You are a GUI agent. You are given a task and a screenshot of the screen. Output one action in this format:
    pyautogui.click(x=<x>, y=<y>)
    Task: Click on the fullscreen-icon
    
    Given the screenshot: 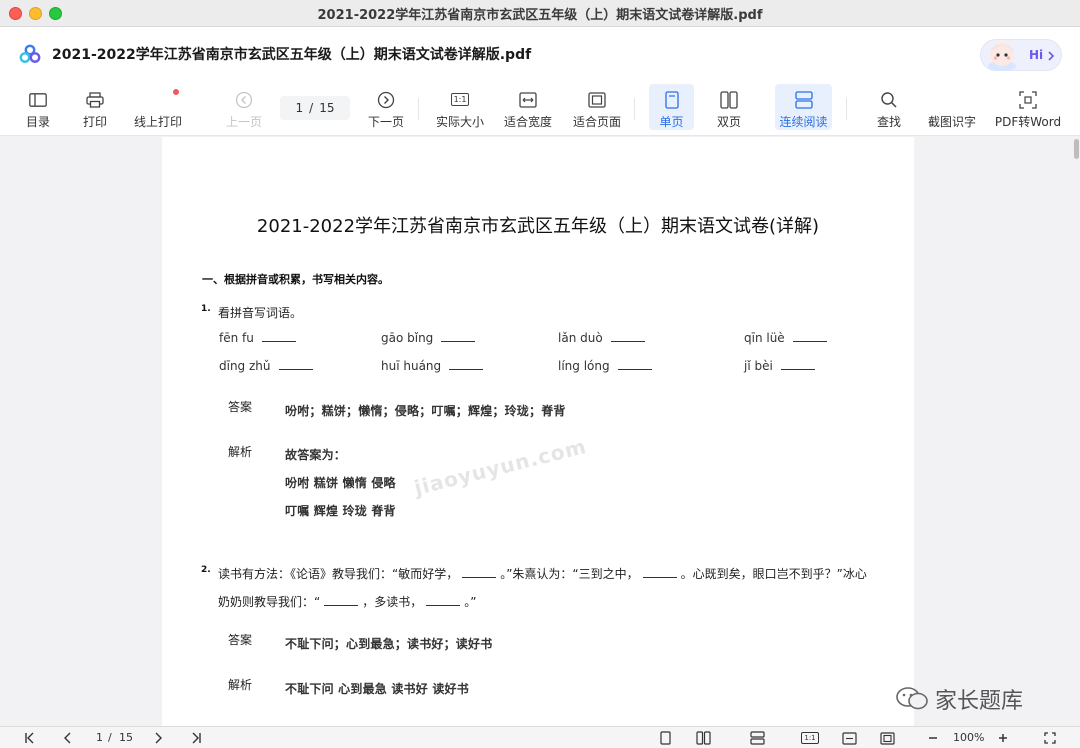 What is the action you would take?
    pyautogui.click(x=1050, y=738)
    